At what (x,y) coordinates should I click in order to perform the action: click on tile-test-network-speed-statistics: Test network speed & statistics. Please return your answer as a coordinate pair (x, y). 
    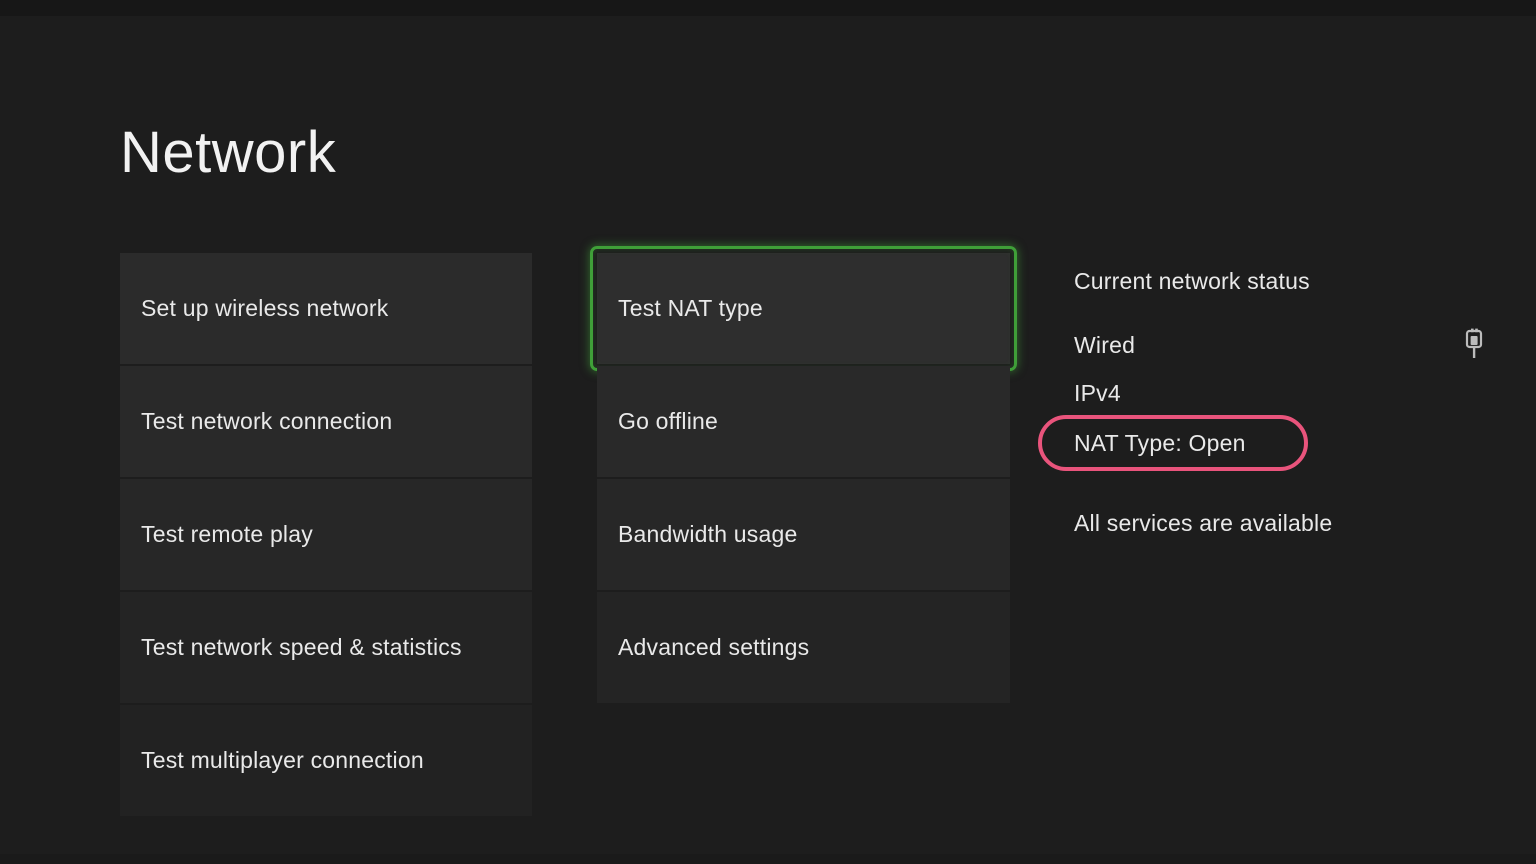
    Looking at the image, I should click on (326, 647).